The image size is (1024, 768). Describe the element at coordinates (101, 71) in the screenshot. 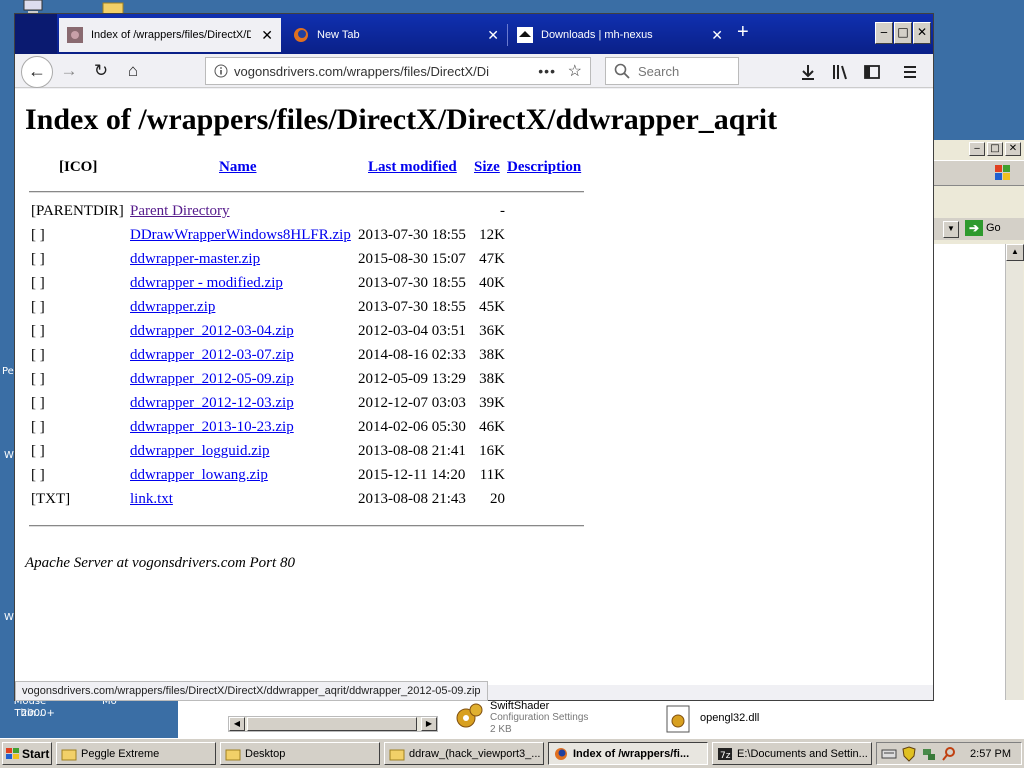

I see `reload-button: ↻` at that location.